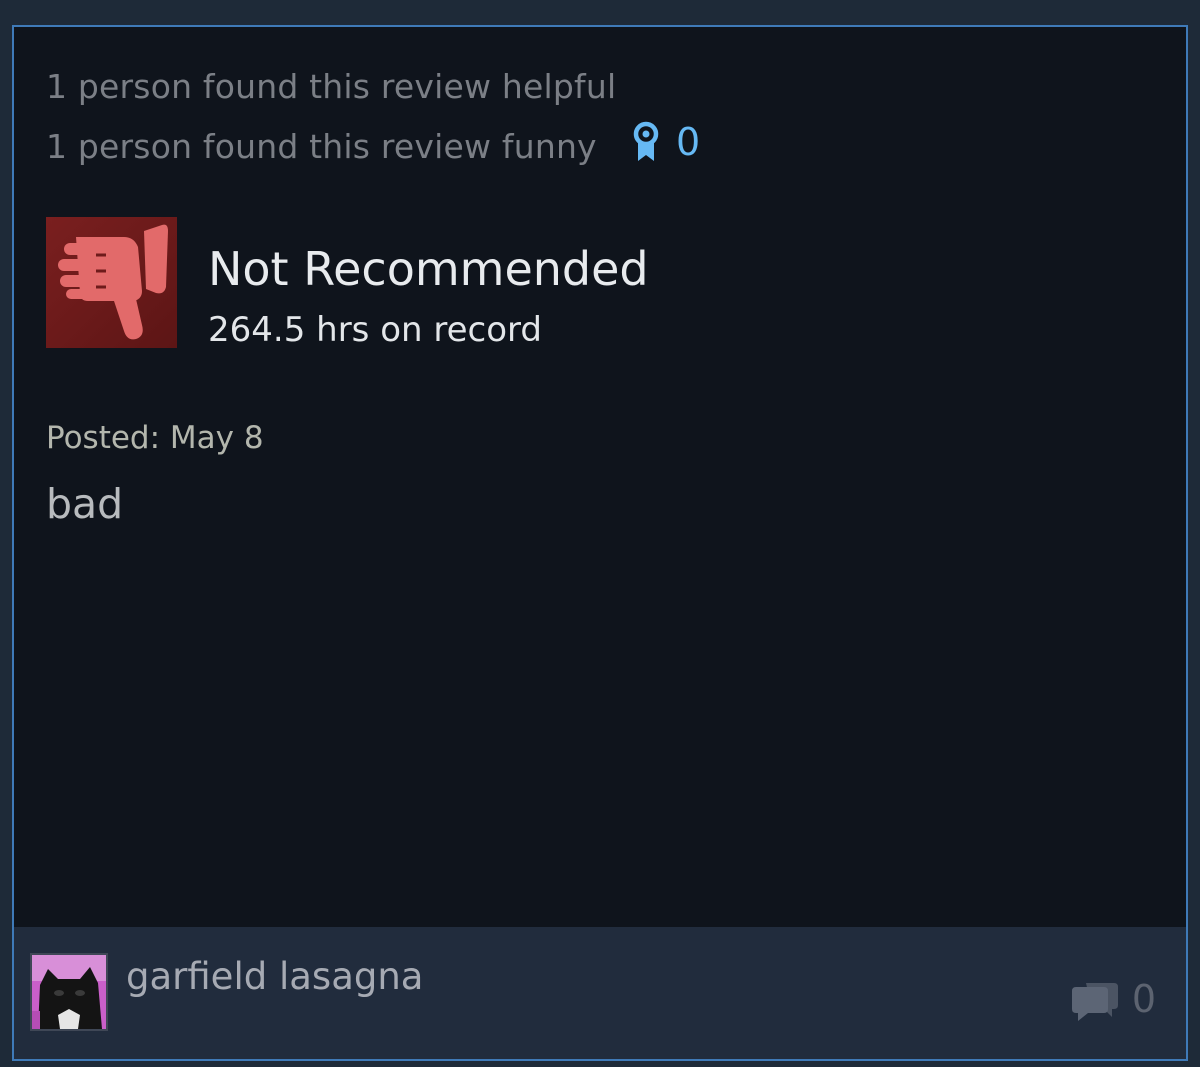 This screenshot has height=1067, width=1200. Describe the element at coordinates (646, 142) in the screenshot. I see `award-ribbon-icon` at that location.